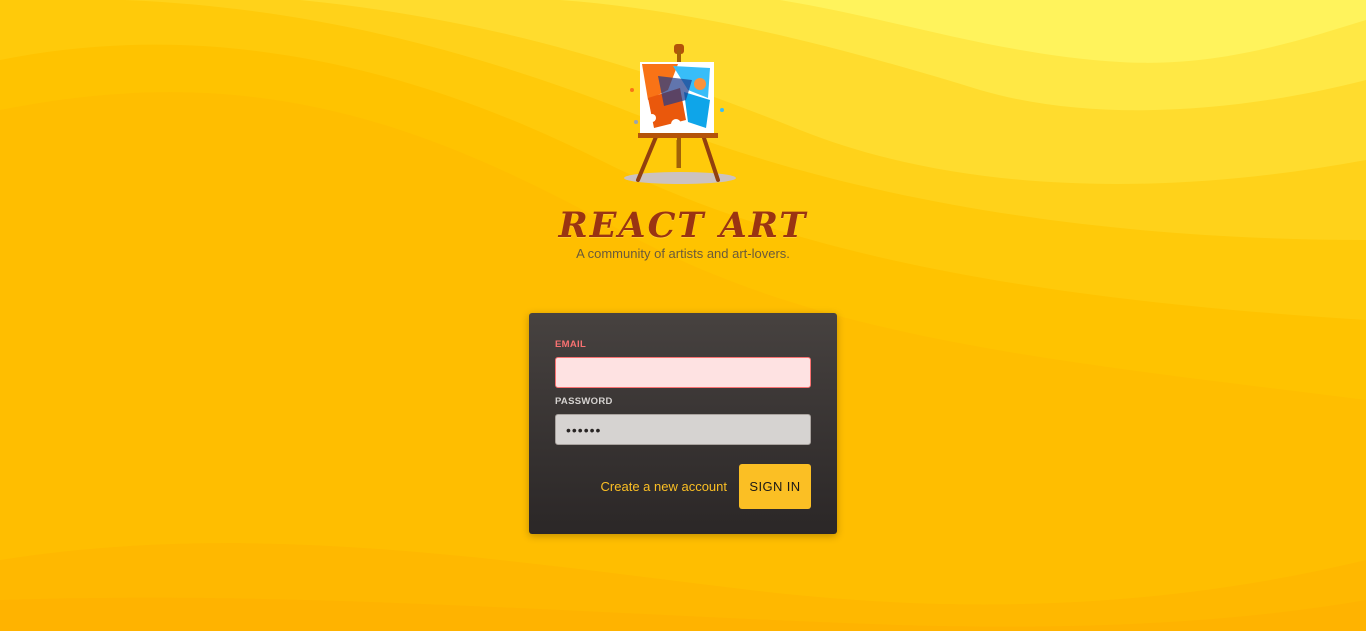  I want to click on email-field, so click(683, 372).